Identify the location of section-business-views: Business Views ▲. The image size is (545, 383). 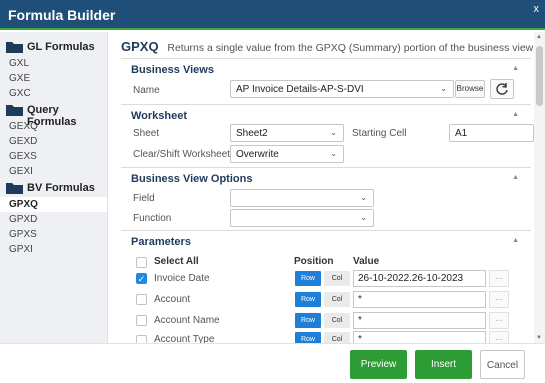
(326, 67).